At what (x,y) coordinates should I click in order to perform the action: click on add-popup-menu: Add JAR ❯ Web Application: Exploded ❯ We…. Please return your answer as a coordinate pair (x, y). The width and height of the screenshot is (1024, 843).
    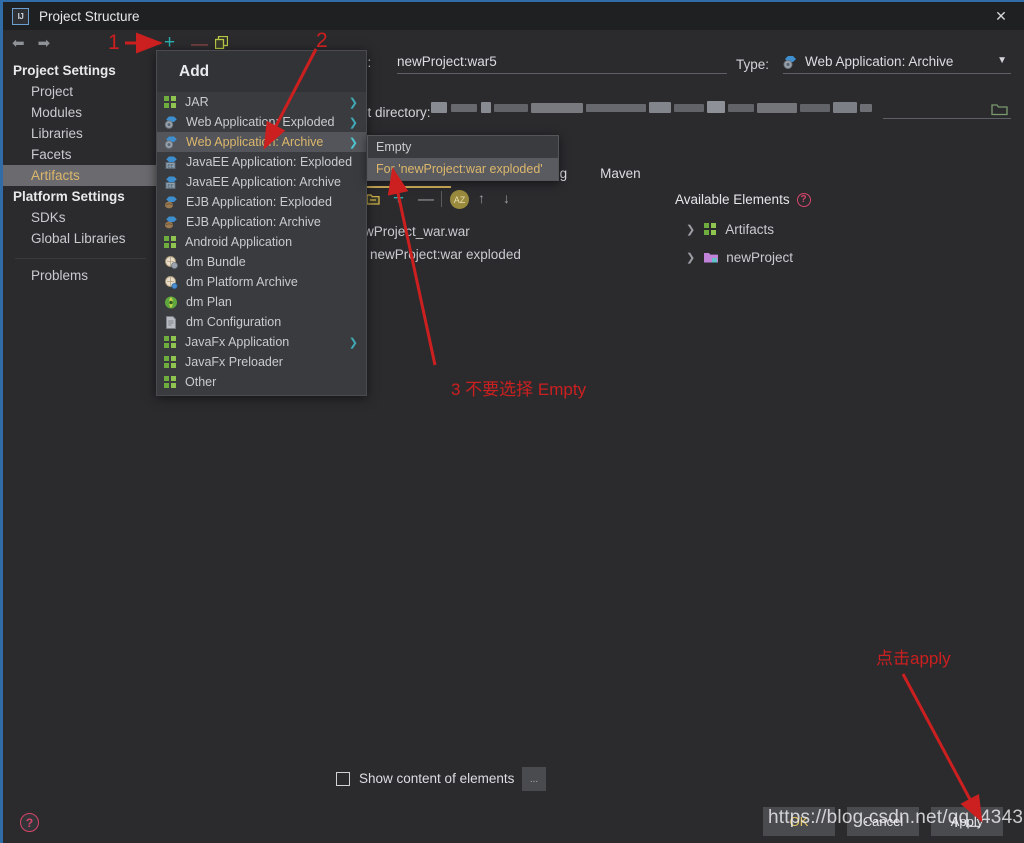
    Looking at the image, I should click on (261, 223).